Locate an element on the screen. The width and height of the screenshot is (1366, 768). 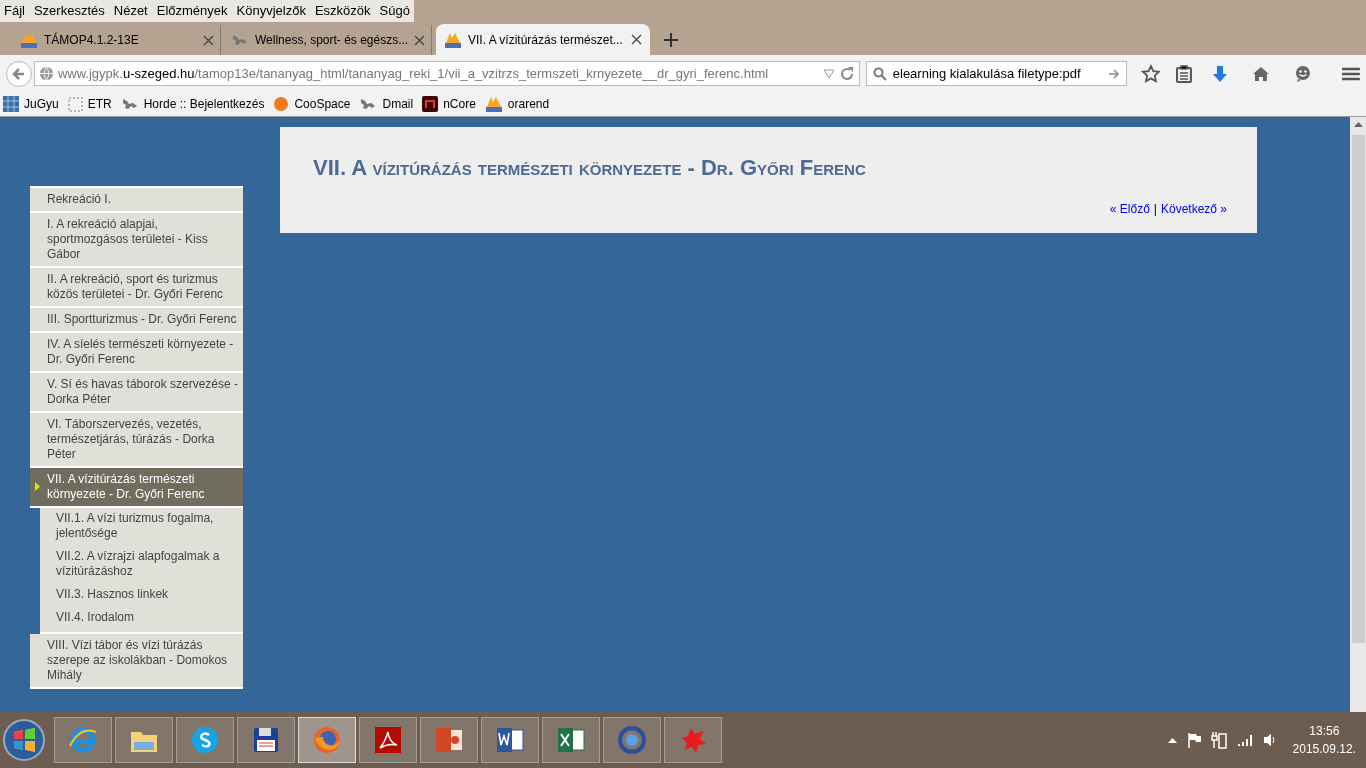
sidebar-item: I. A rekreáció alapjai, sportmozgásos területei - Kiss Gábor is located at coordinates (136, 240).